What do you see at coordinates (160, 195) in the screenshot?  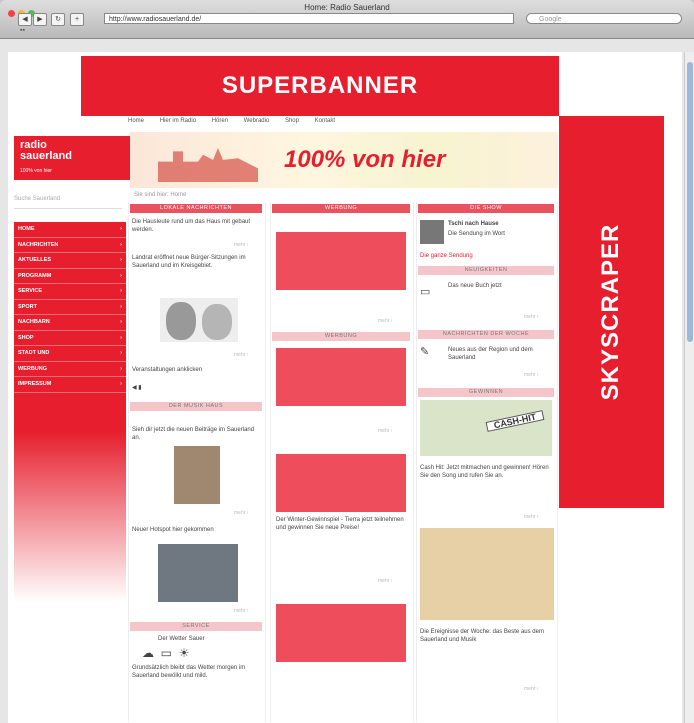 I see `breadcrumb: Sie sind hier: Home` at bounding box center [160, 195].